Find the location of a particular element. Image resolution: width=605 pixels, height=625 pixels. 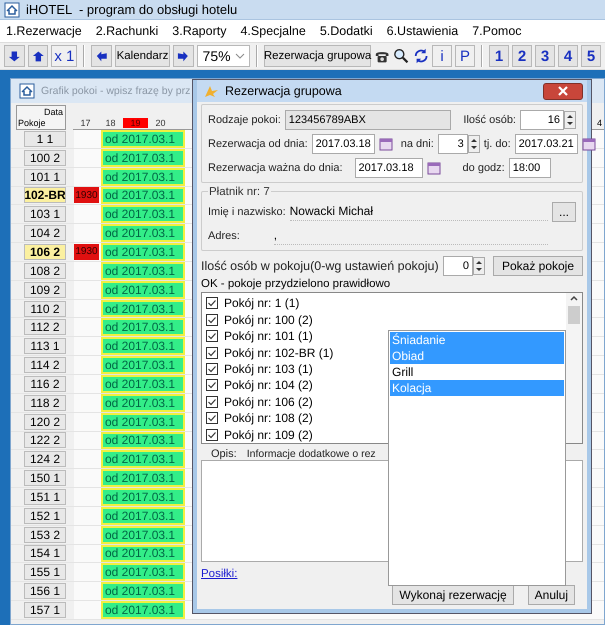

day-header: 20 is located at coordinates (160, 123).